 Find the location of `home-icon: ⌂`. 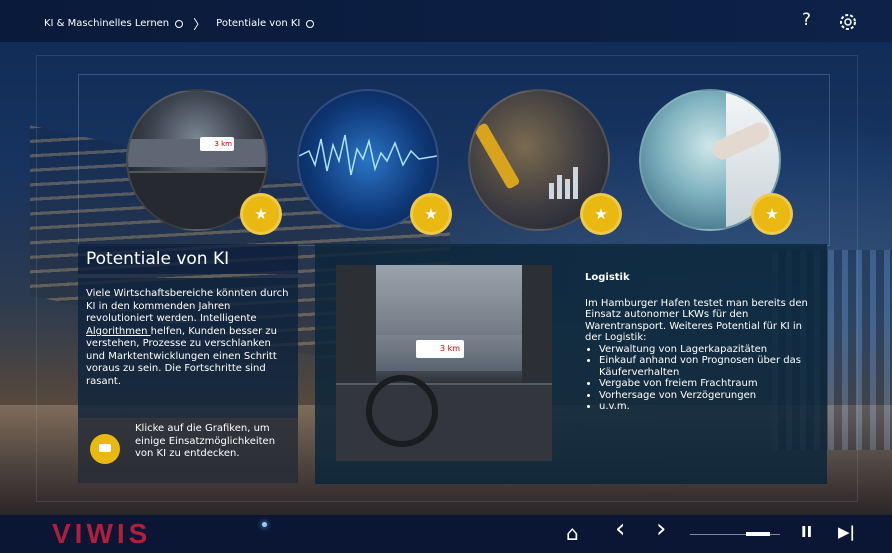

home-icon: ⌂ is located at coordinates (572, 533).